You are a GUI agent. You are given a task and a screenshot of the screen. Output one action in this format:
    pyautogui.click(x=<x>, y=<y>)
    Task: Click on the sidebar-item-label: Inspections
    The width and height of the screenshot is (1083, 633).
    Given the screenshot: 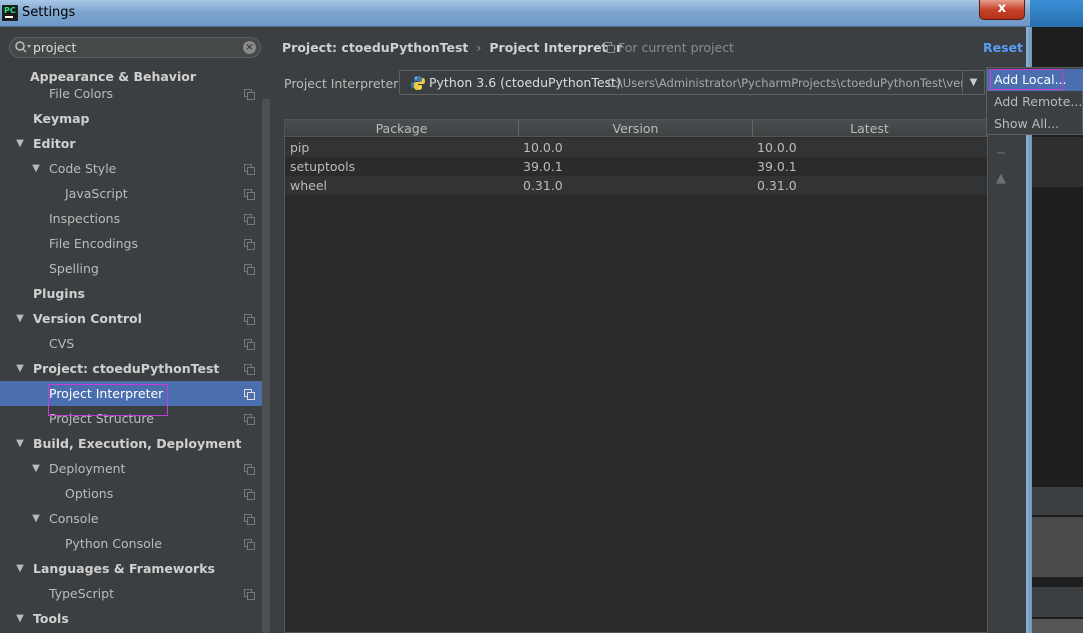 What is the action you would take?
    pyautogui.click(x=85, y=218)
    